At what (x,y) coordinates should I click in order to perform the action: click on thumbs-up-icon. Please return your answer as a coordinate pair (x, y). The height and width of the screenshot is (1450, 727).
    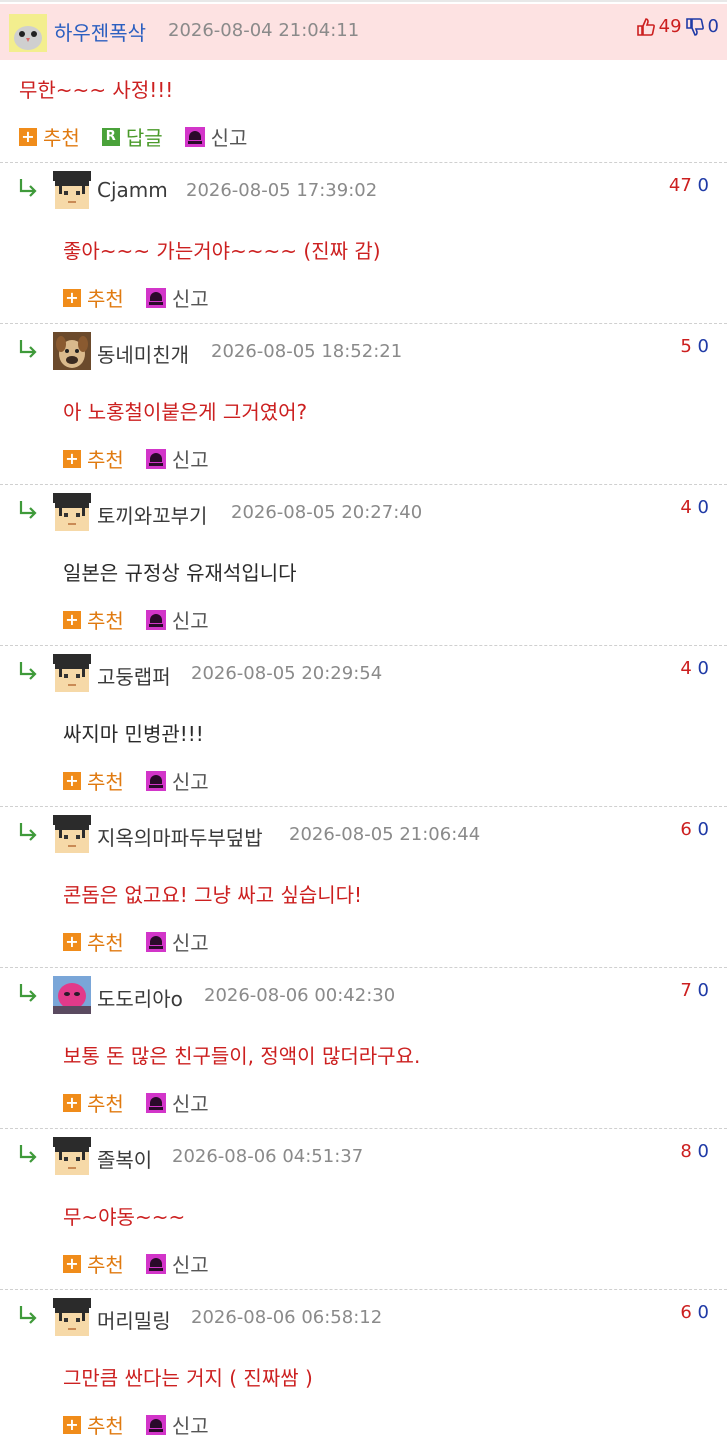
    Looking at the image, I should click on (646, 27).